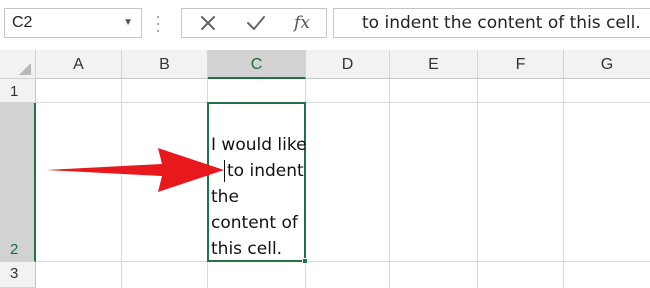 This screenshot has height=288, width=650. I want to click on column-header-a: A, so click(79, 64).